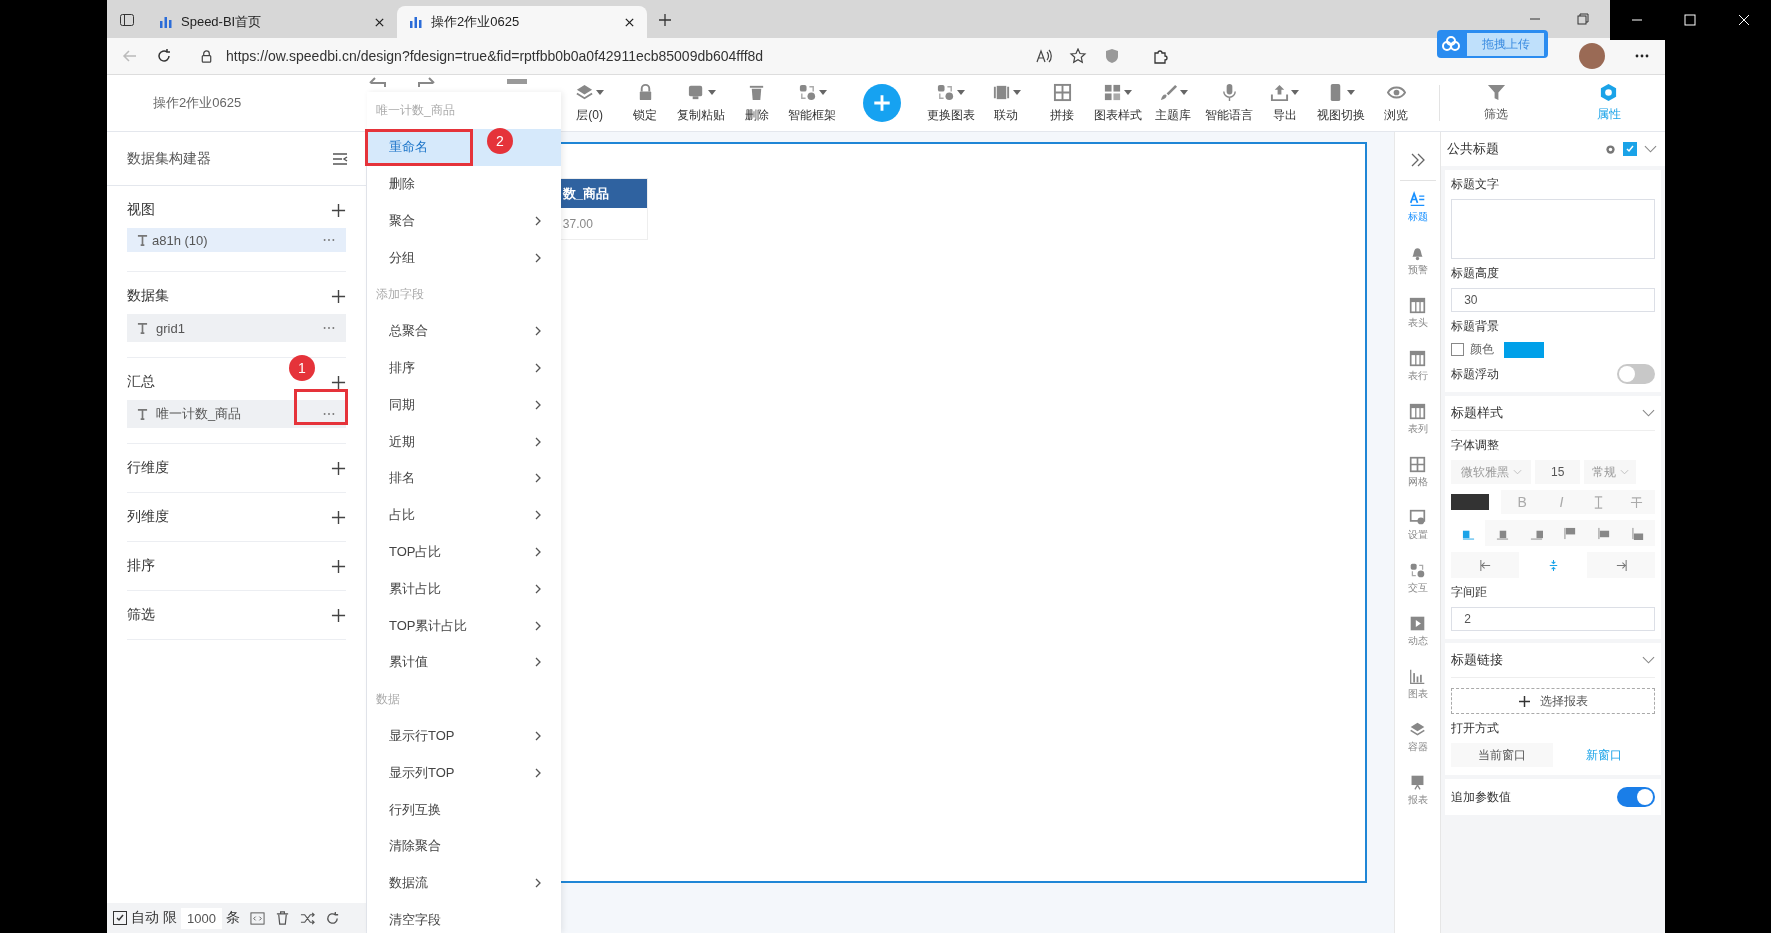  What do you see at coordinates (756, 103) in the screenshot?
I see `toolbar-button: 删除` at bounding box center [756, 103].